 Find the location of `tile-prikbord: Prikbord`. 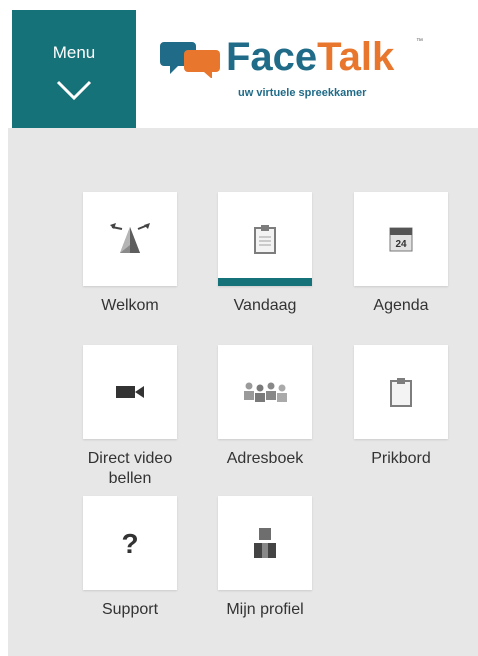

tile-prikbord: Prikbord is located at coordinates (401, 407).